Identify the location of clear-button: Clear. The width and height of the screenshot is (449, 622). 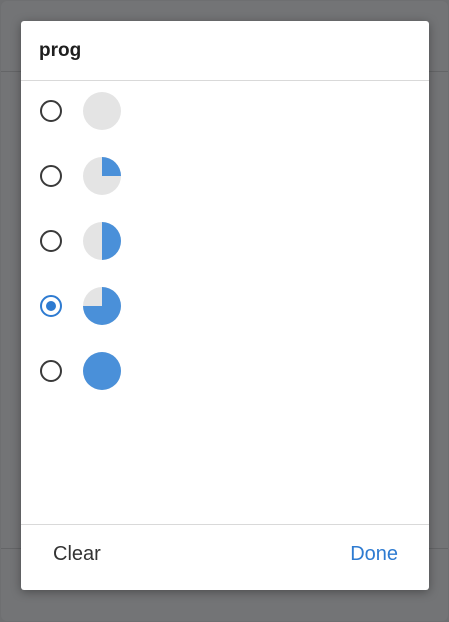
(77, 554).